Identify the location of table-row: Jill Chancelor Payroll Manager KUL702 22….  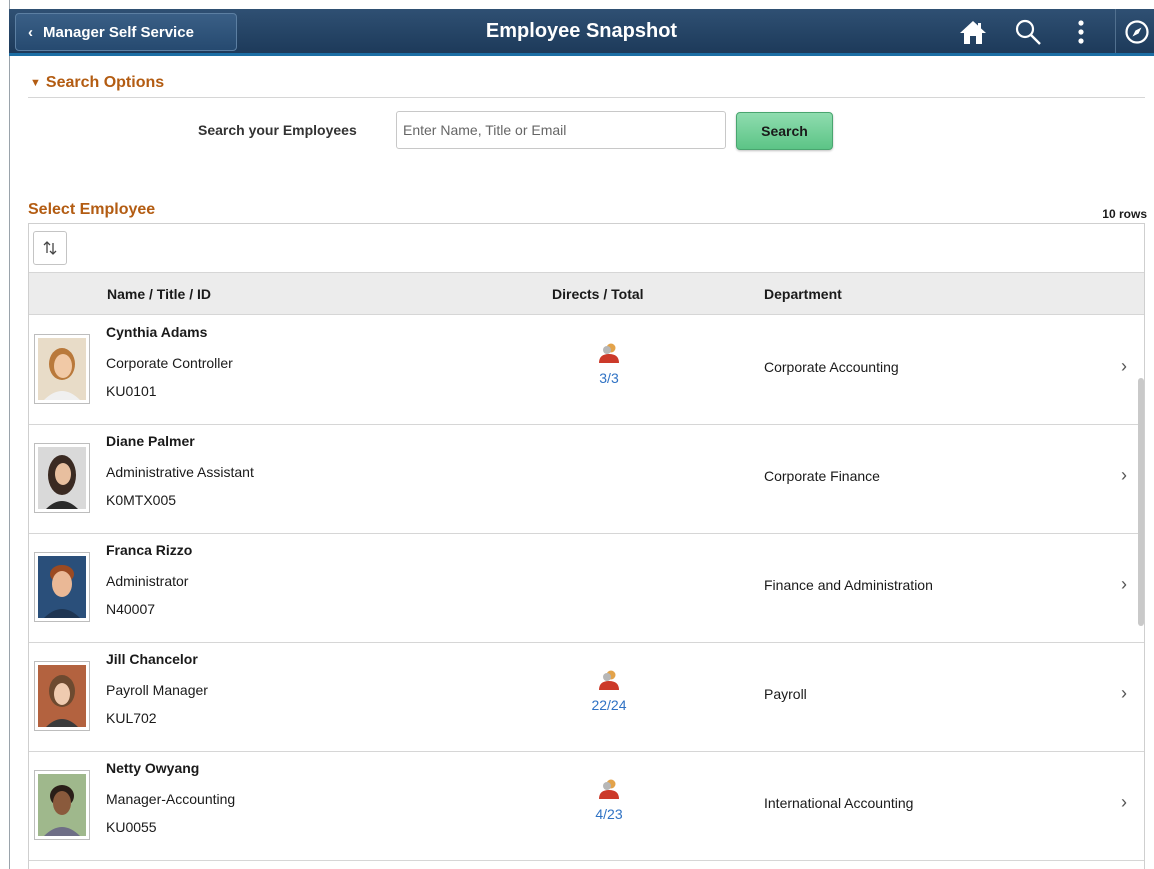
(586, 697).